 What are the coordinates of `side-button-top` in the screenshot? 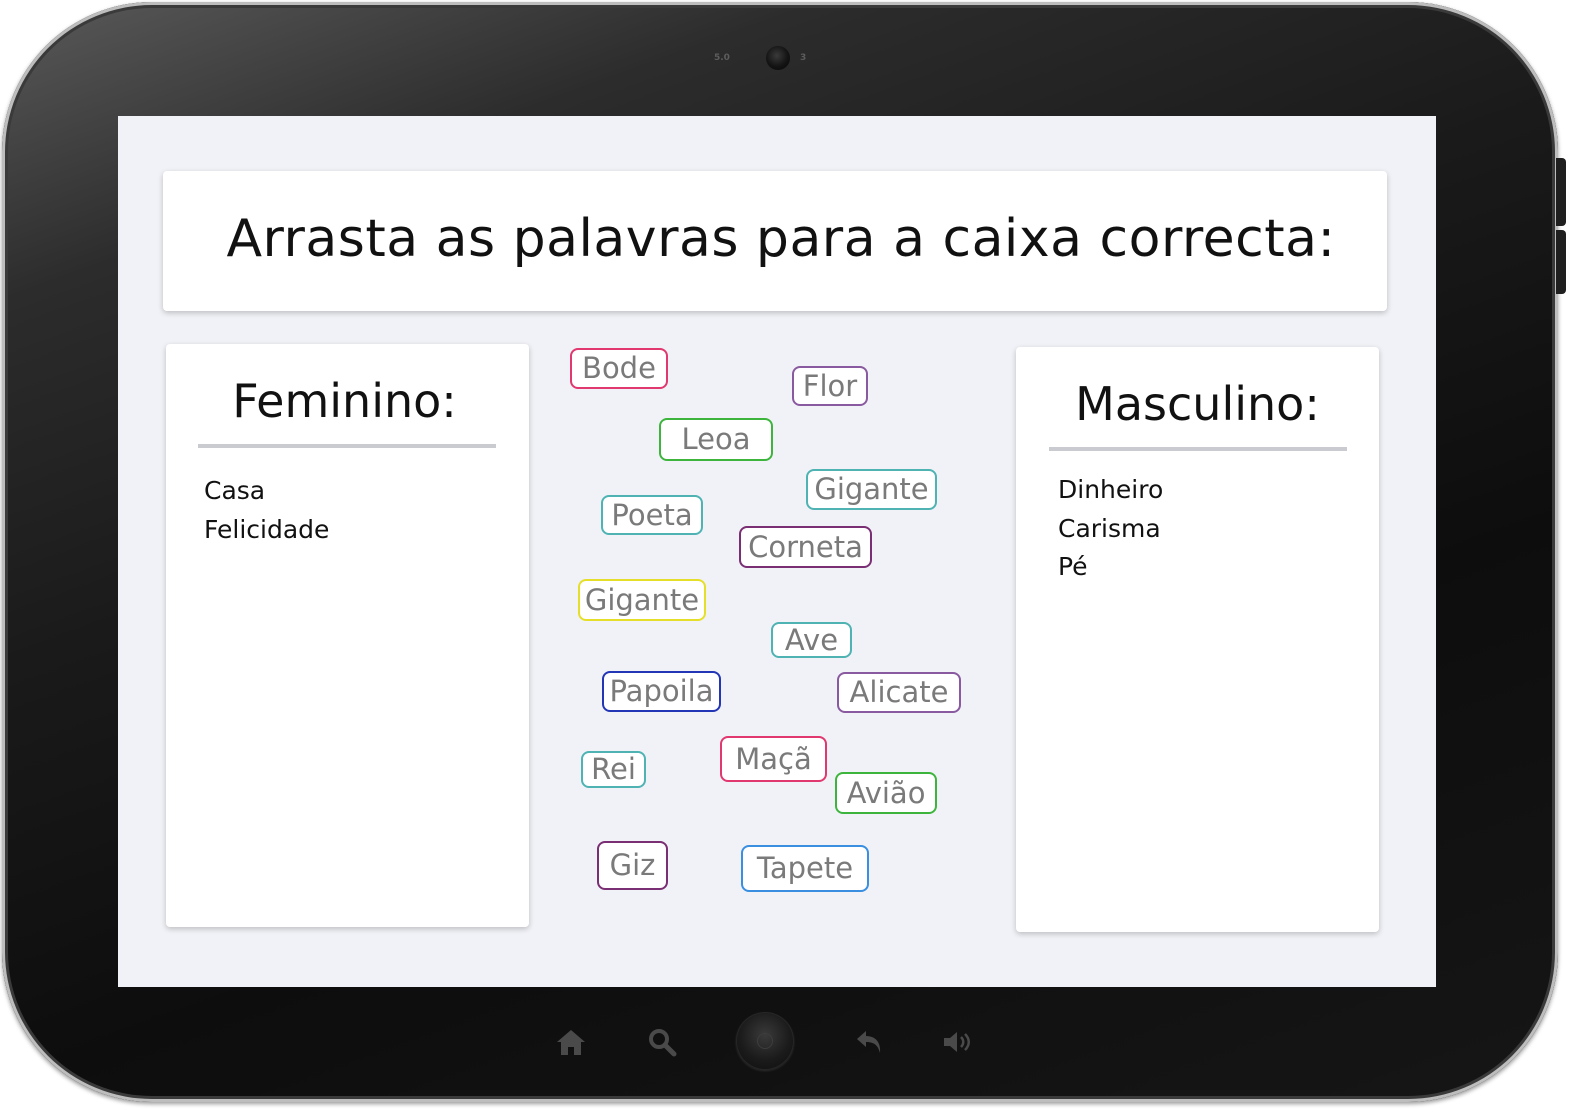 It's located at (1561, 192).